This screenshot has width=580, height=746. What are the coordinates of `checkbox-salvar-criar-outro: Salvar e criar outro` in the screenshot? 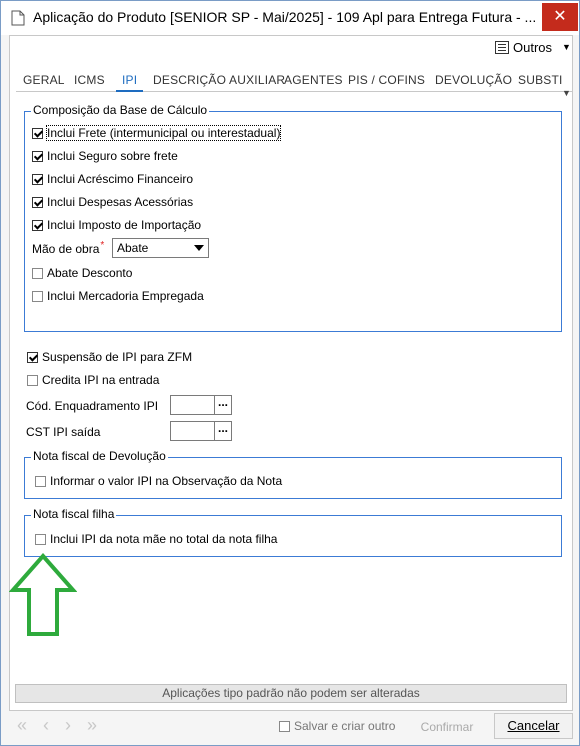 It's located at (337, 726).